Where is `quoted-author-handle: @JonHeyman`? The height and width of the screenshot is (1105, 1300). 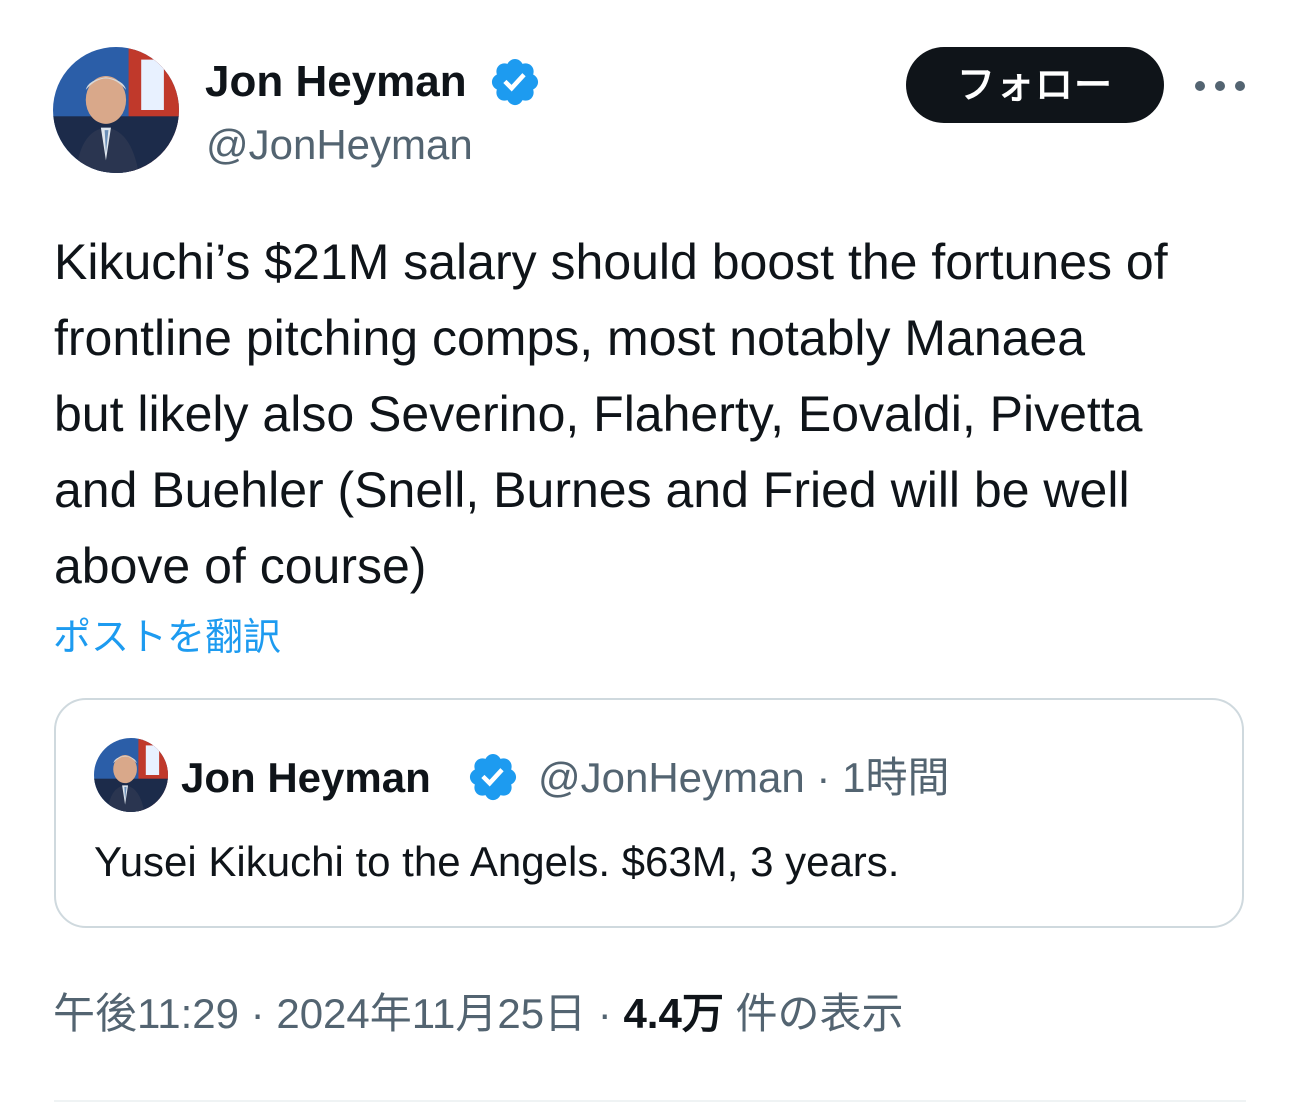 quoted-author-handle: @JonHeyman is located at coordinates (671, 777).